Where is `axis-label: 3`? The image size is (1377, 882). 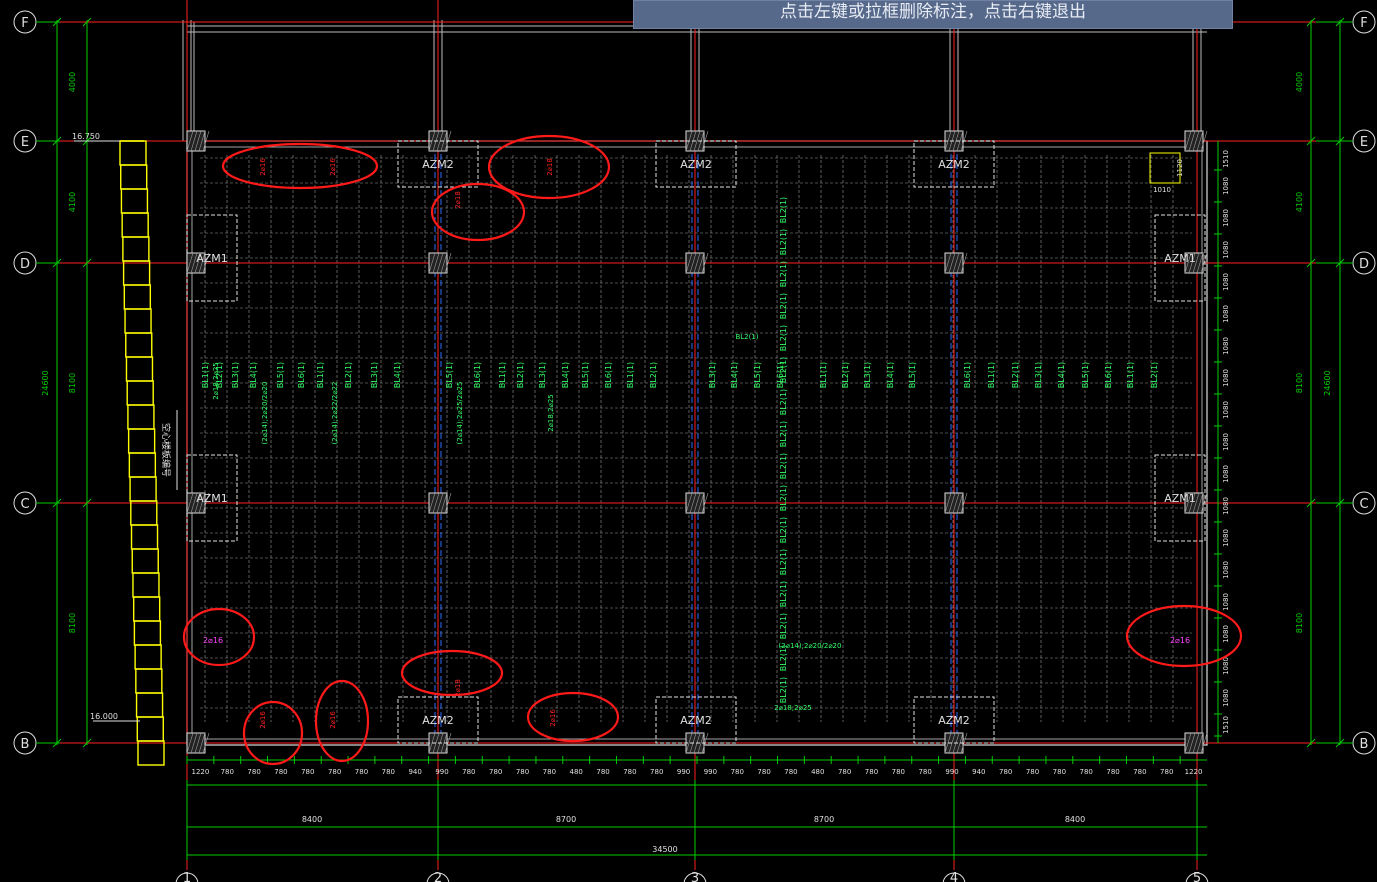
axis-label: 3 is located at coordinates (695, 876).